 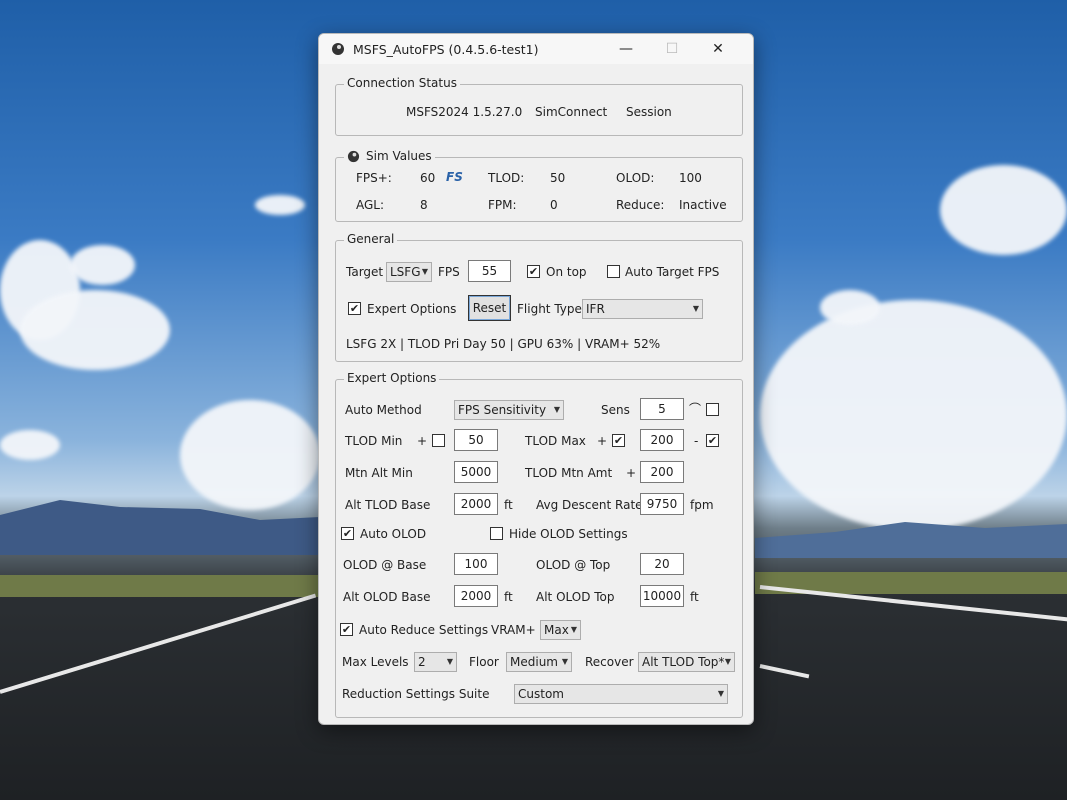 I want to click on sens-label: Sens, so click(x=615, y=410).